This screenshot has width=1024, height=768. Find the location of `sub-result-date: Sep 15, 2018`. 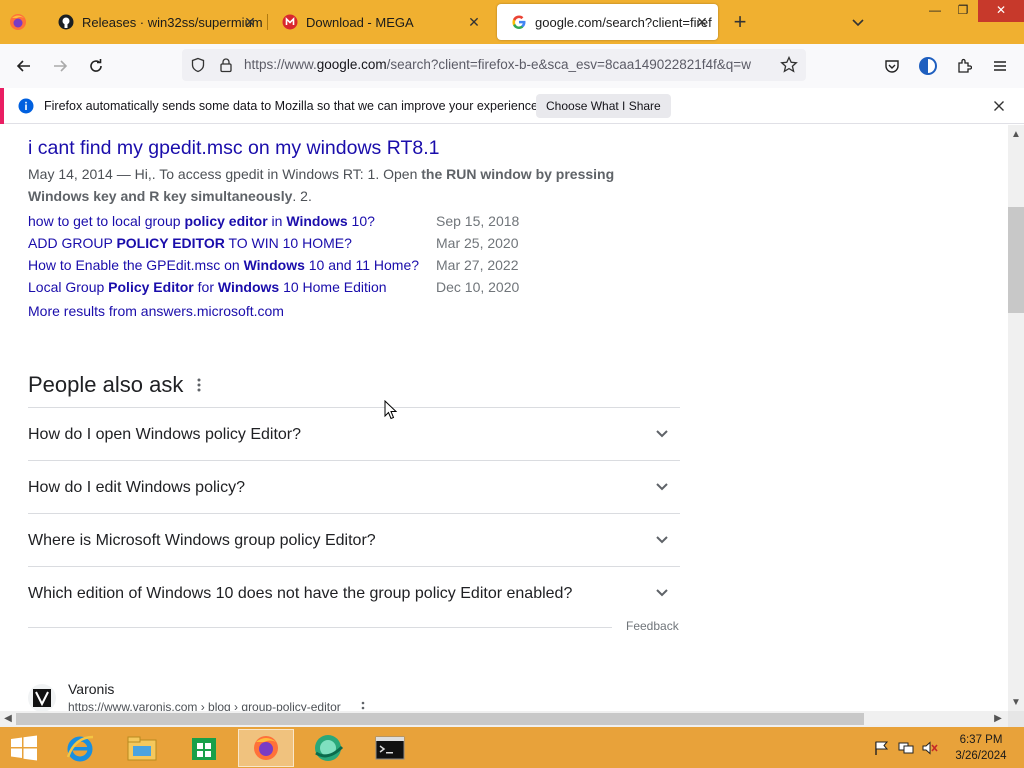

sub-result-date: Sep 15, 2018 is located at coordinates (478, 221).